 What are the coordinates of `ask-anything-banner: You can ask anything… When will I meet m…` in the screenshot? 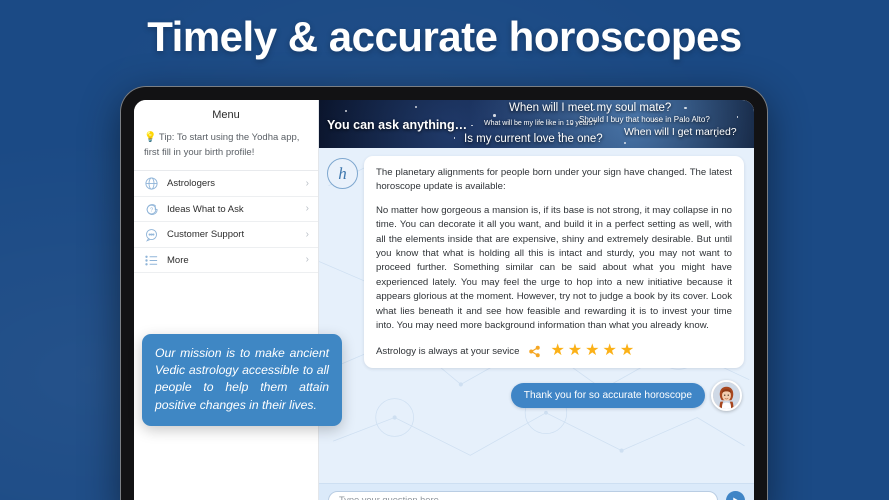 It's located at (536, 124).